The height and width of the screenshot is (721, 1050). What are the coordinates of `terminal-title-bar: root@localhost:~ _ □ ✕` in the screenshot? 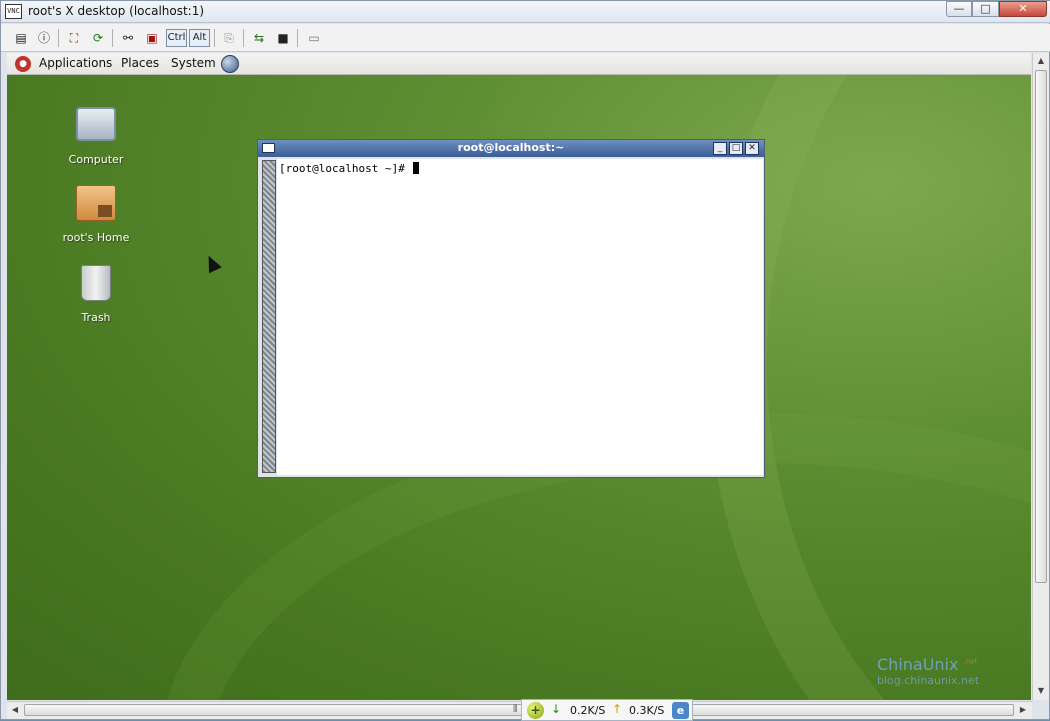 It's located at (511, 148).